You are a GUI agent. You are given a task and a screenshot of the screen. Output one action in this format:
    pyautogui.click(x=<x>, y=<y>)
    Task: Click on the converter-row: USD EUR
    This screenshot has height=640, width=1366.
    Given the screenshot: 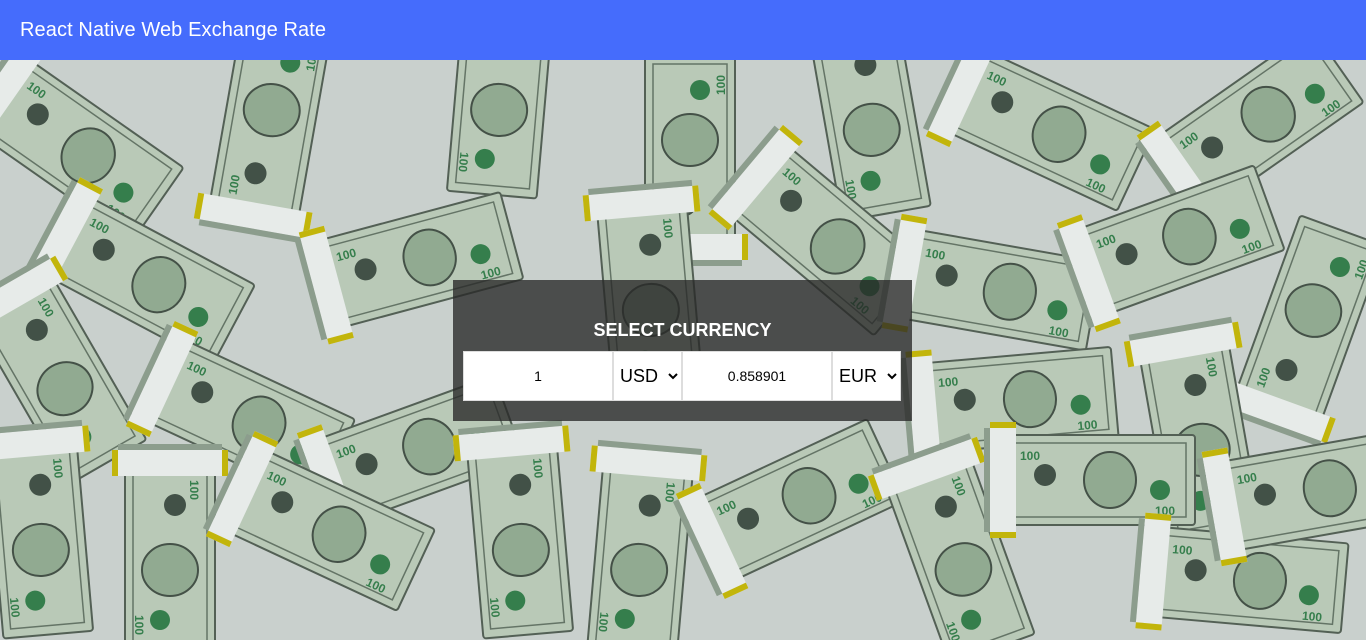 What is the action you would take?
    pyautogui.click(x=682, y=376)
    